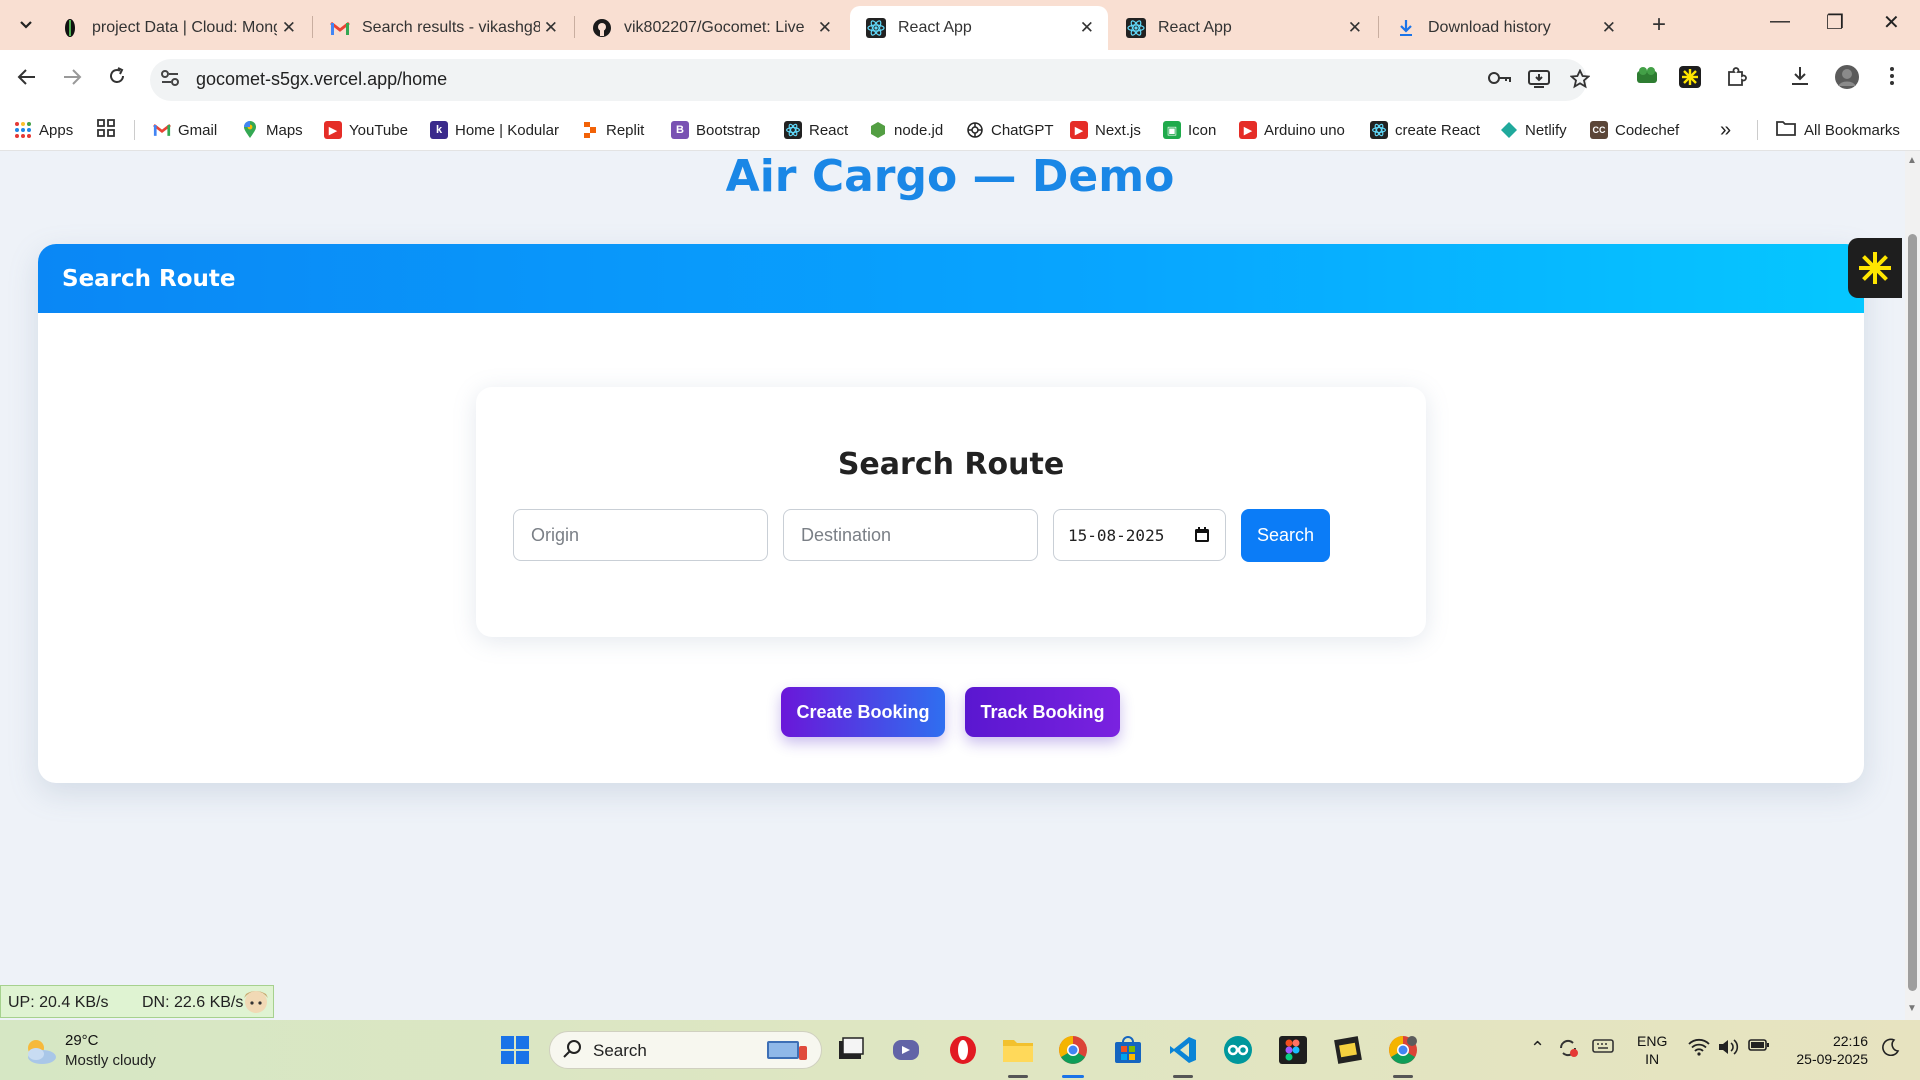 The height and width of the screenshot is (1080, 1920). I want to click on gmail-icon, so click(340, 28).